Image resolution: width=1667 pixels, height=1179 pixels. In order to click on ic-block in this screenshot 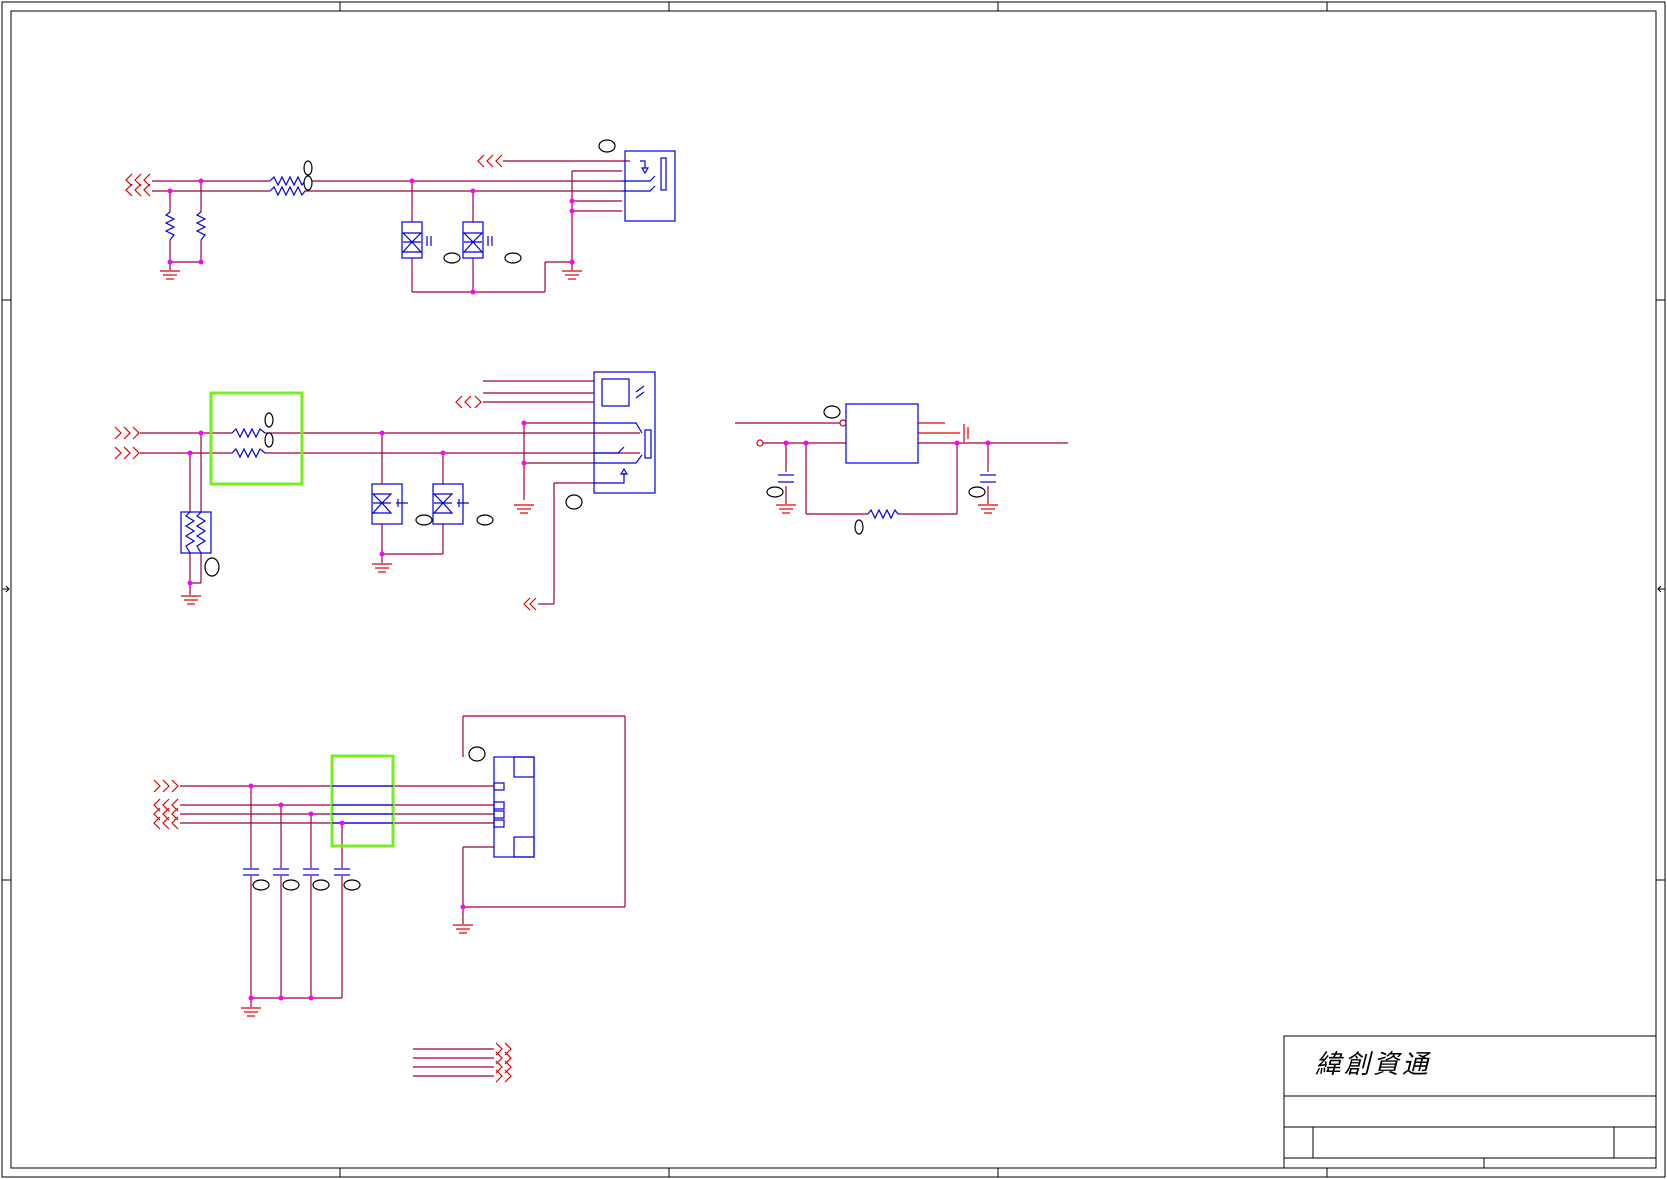, I will do `click(882, 433)`.